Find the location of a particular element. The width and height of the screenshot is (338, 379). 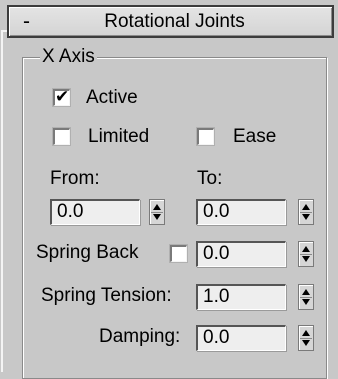

spring-tension-label: Spring Tension: is located at coordinates (106, 295).